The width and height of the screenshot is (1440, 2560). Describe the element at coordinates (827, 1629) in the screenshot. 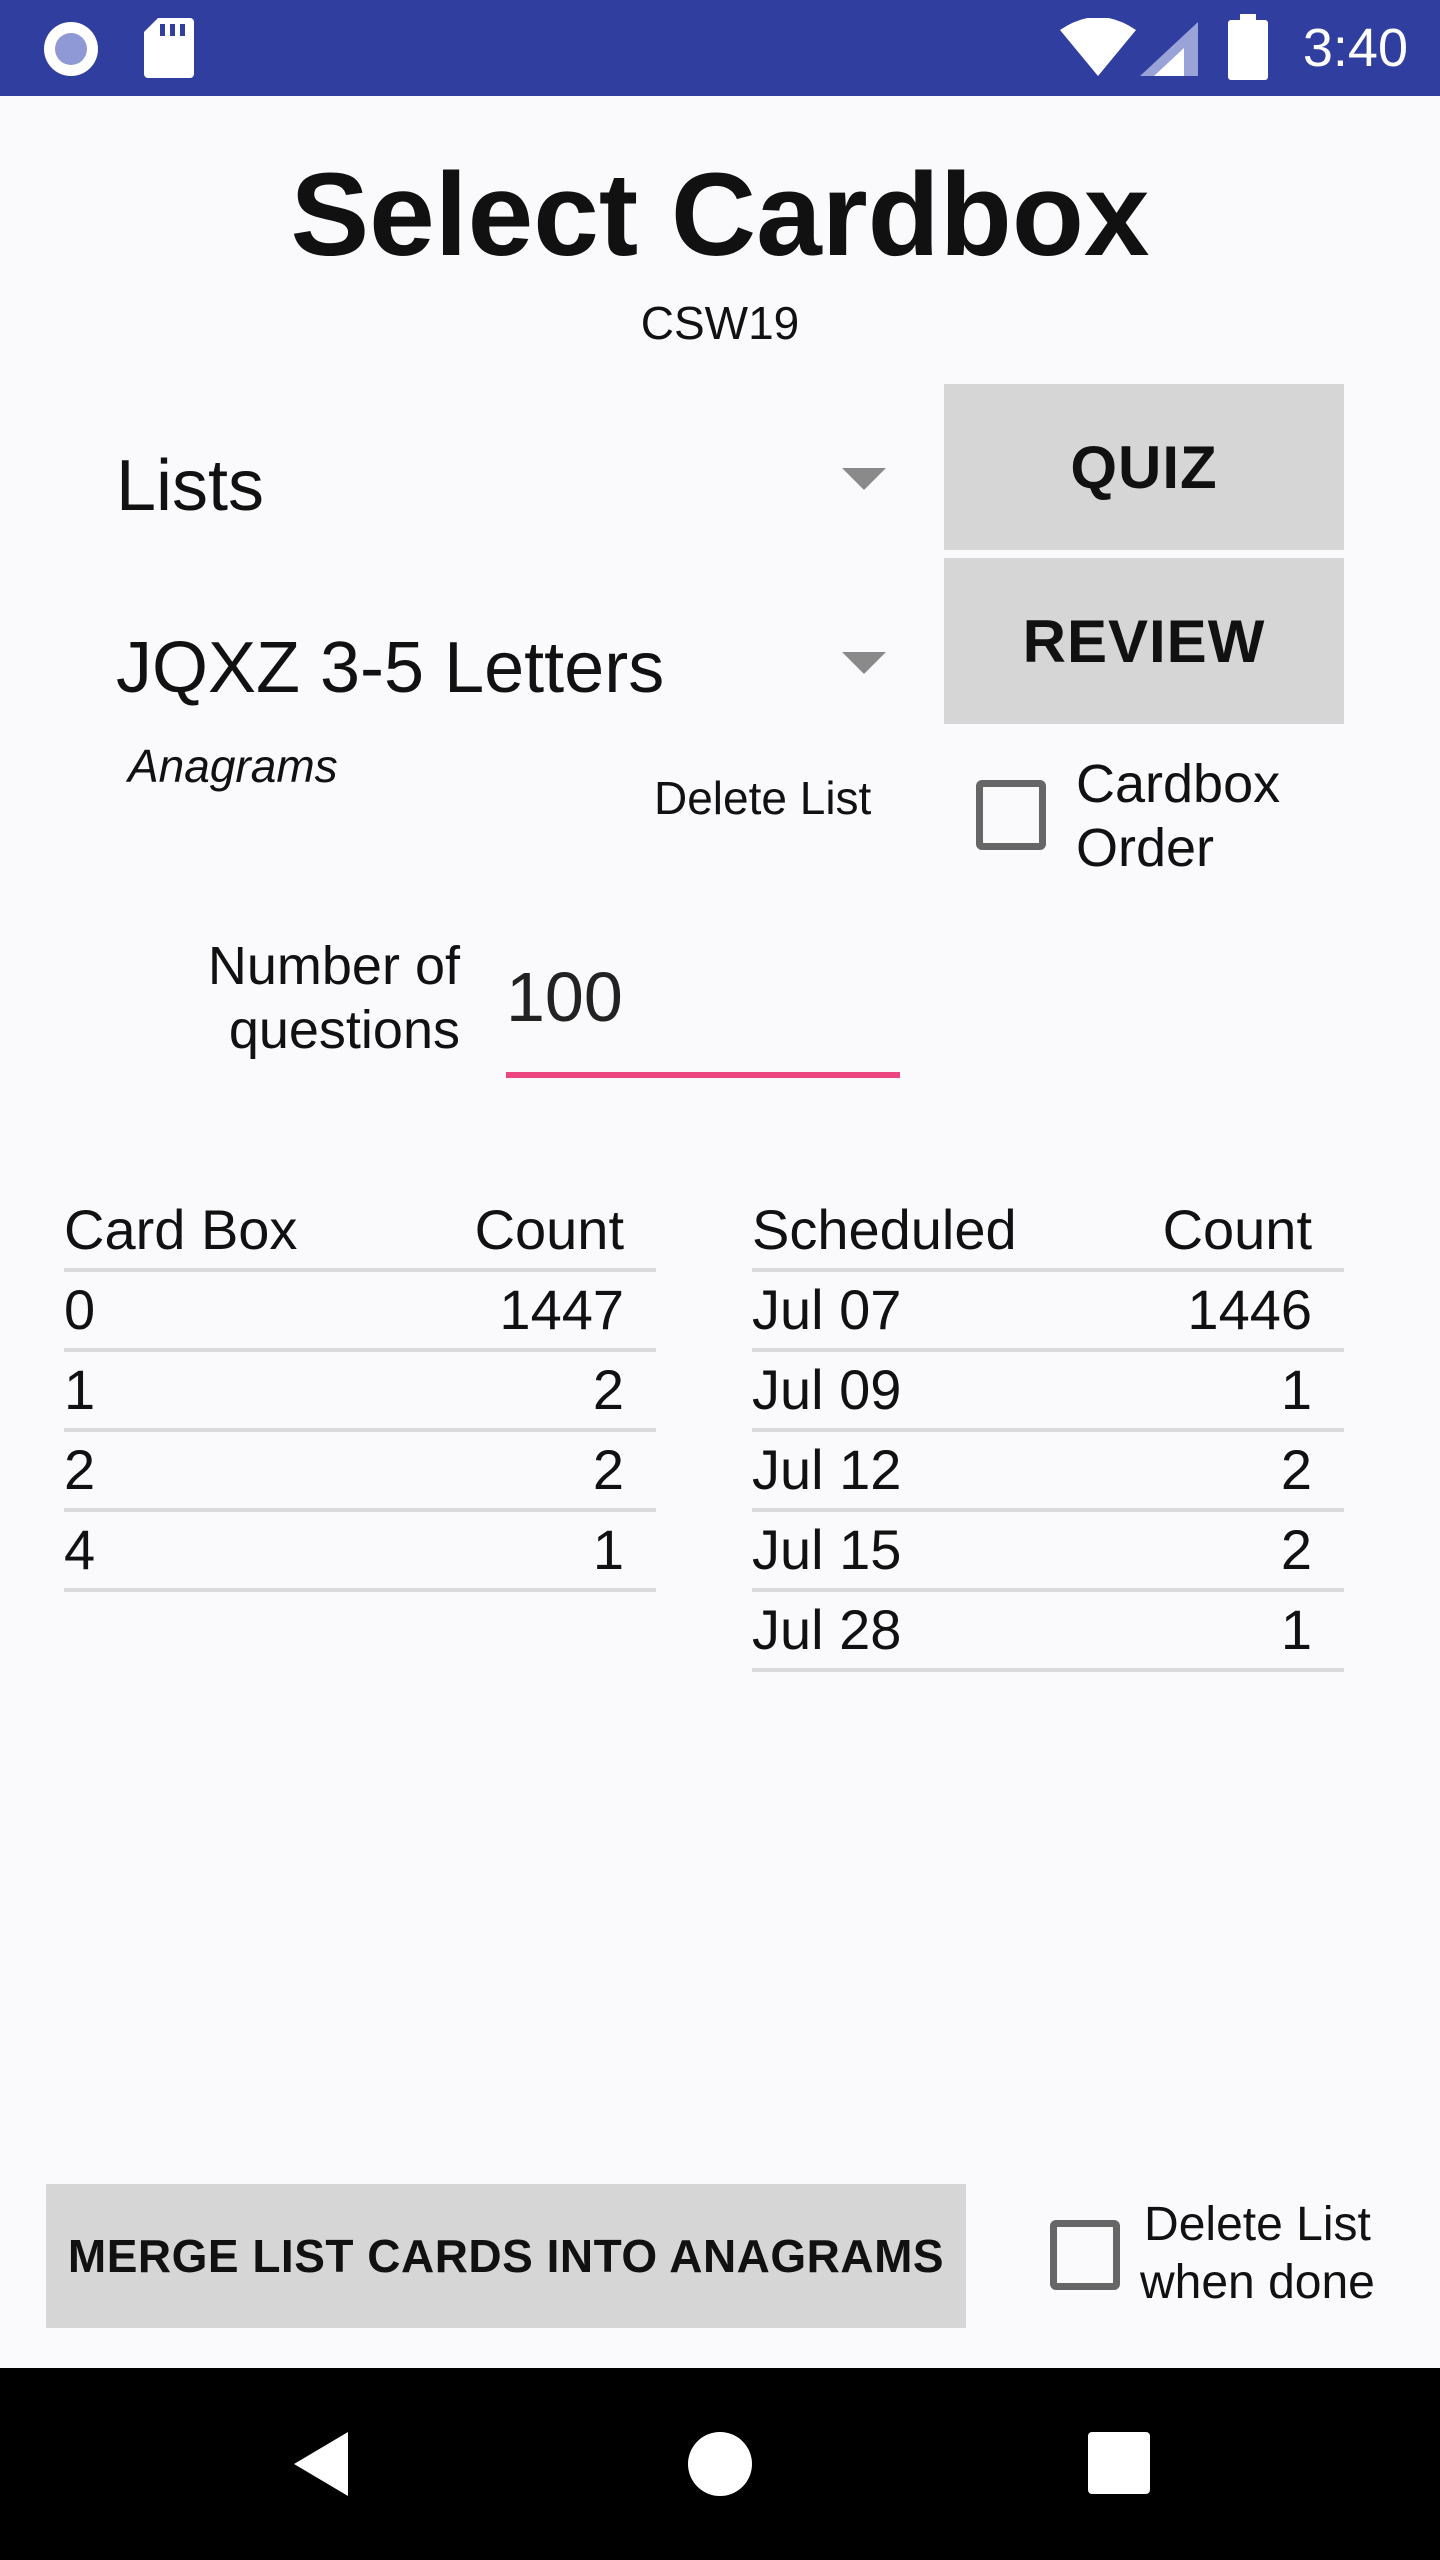

I see `date-cell: Jul 28` at that location.